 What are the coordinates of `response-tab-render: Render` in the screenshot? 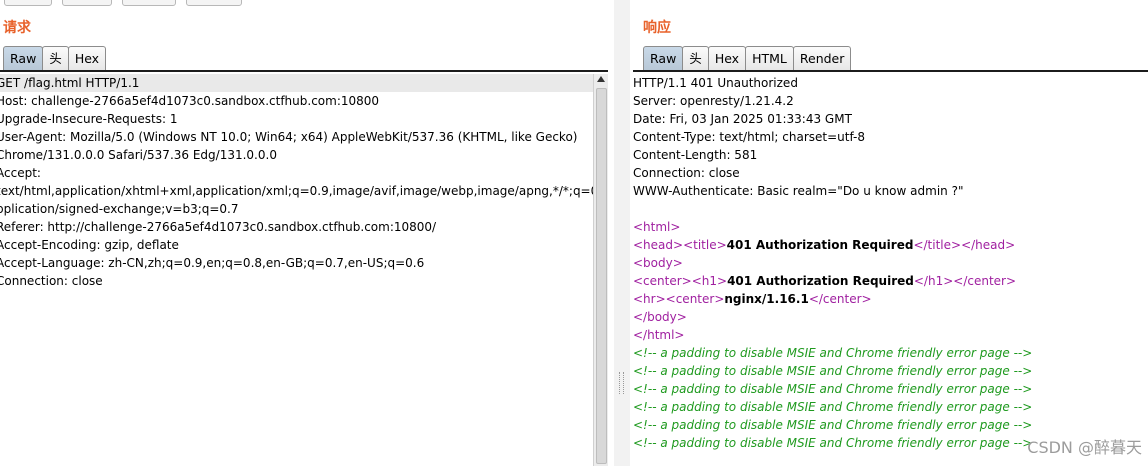 It's located at (822, 58).